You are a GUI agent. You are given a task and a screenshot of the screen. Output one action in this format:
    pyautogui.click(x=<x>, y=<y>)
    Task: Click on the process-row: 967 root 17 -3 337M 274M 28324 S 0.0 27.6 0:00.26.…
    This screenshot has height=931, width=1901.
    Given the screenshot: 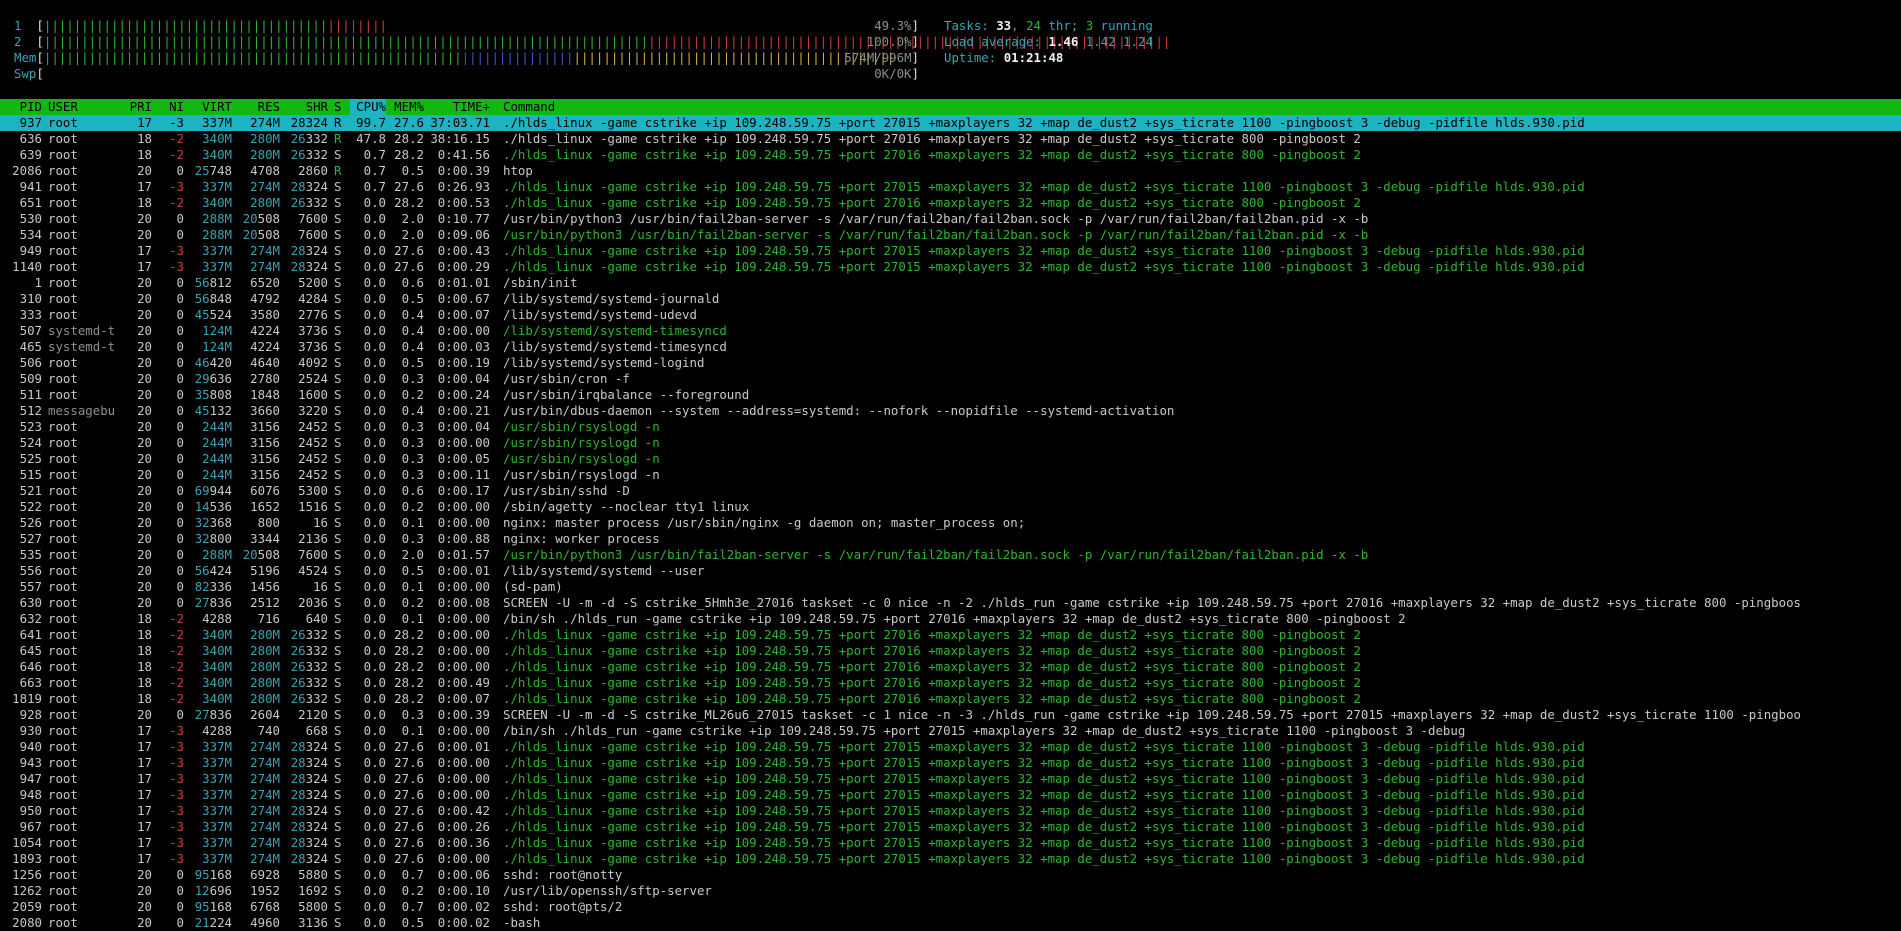 What is the action you would take?
    pyautogui.click(x=950, y=827)
    